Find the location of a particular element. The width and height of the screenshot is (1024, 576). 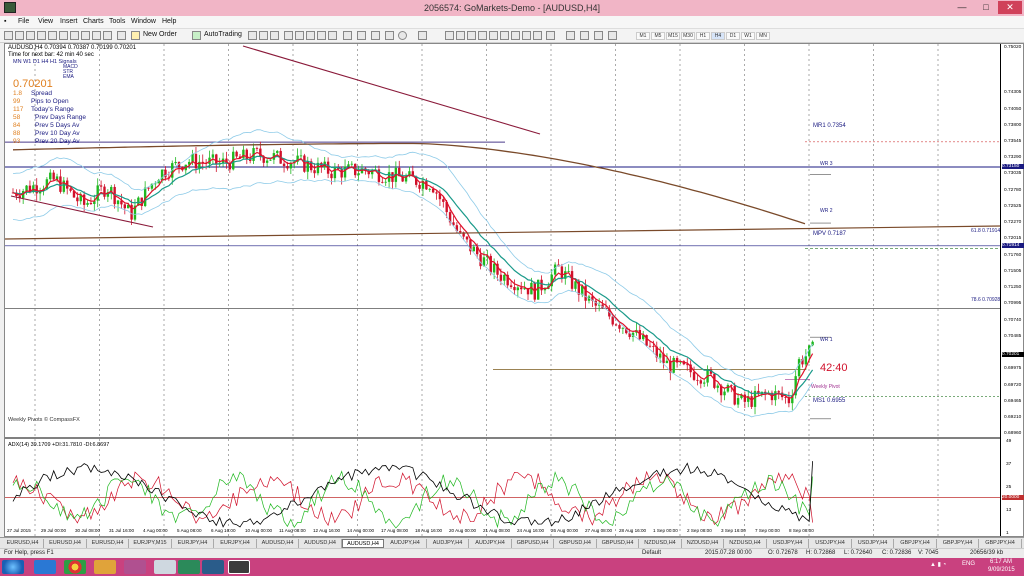

tile-icon is located at coordinates (310, 35).